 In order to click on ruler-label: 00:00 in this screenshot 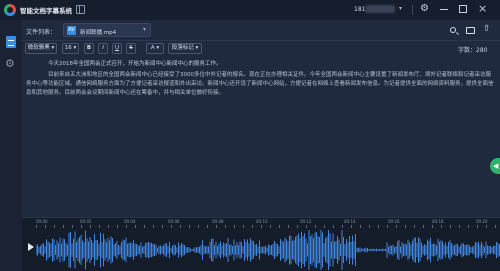, I will do `click(42, 221)`.